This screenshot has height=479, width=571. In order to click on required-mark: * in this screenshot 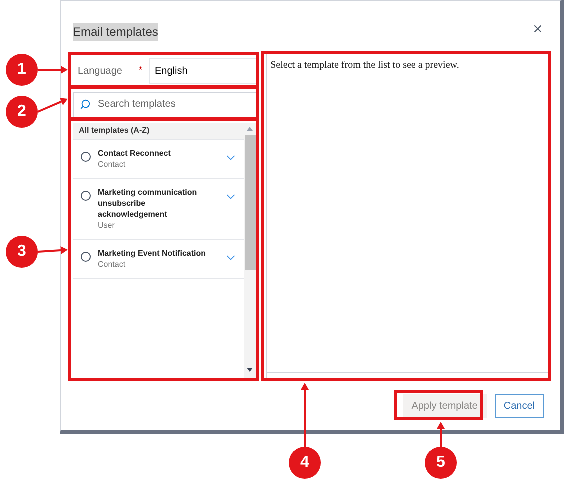, I will do `click(141, 71)`.